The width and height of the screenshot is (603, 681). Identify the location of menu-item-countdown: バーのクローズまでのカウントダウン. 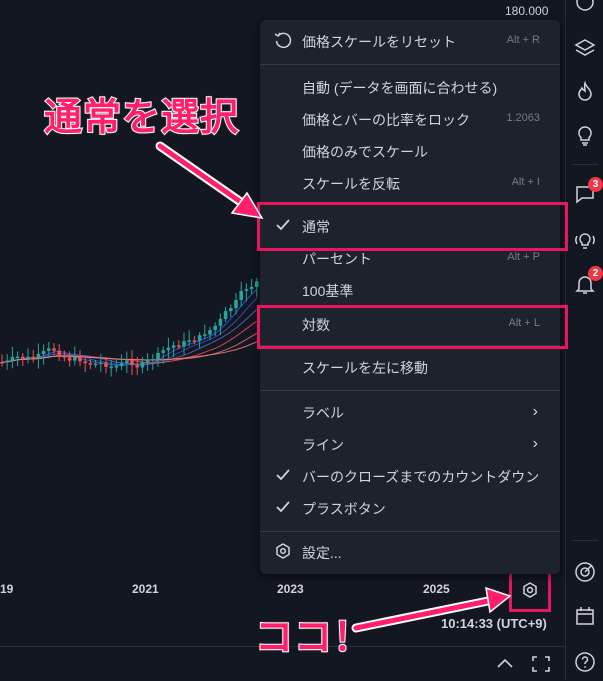
(410, 476).